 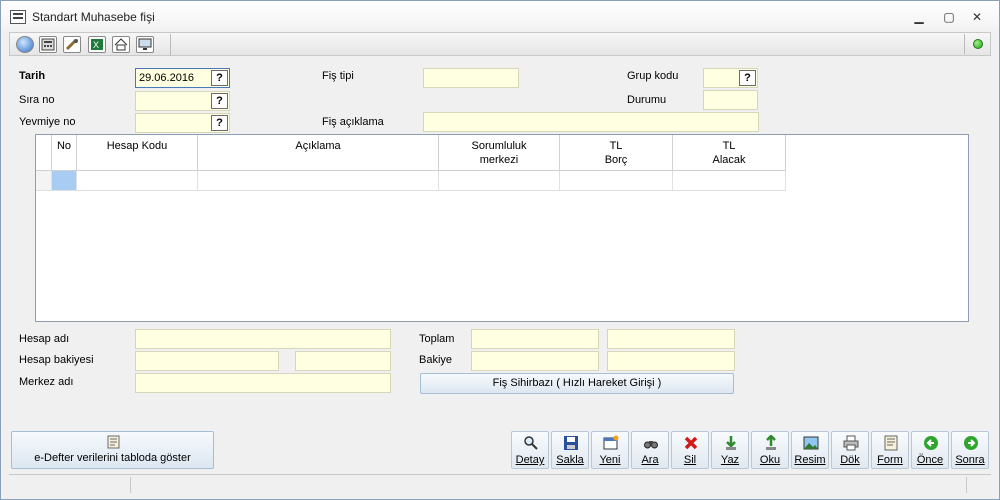 I want to click on edefter-label: e-Defter verilerini tabloda göster, so click(x=112, y=458).